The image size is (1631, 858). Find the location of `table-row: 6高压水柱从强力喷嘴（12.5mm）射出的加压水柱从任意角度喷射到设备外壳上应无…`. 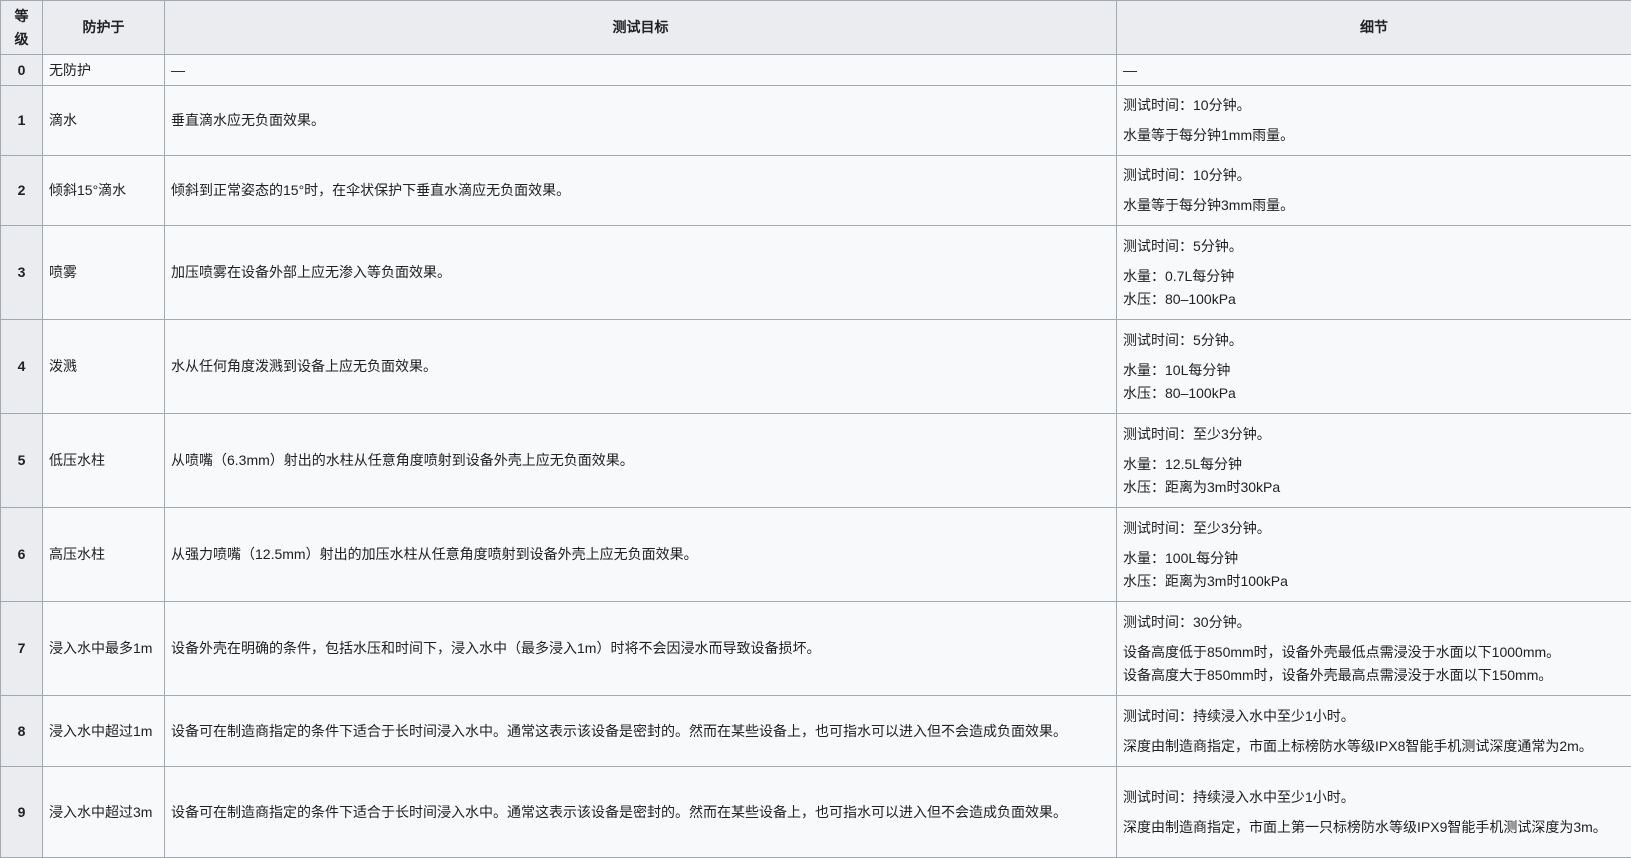

table-row: 6高压水柱从强力喷嘴（12.5mm）射出的加压水柱从任意角度喷射到设备外壳上应无… is located at coordinates (816, 555).